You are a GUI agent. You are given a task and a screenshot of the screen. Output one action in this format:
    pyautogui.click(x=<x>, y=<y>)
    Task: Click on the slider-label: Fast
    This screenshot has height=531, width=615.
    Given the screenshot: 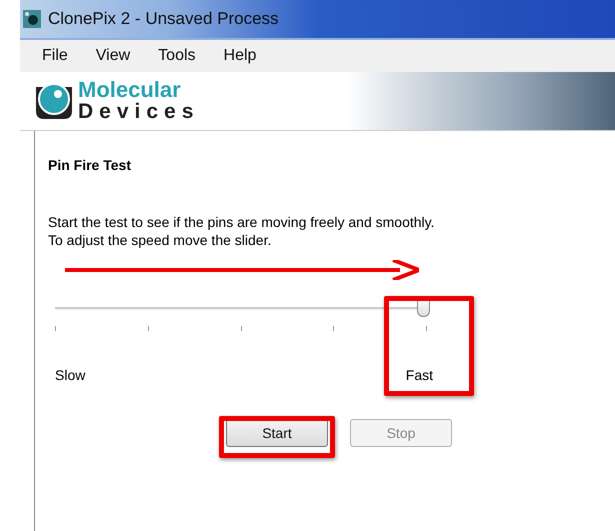 What is the action you would take?
    pyautogui.click(x=419, y=375)
    